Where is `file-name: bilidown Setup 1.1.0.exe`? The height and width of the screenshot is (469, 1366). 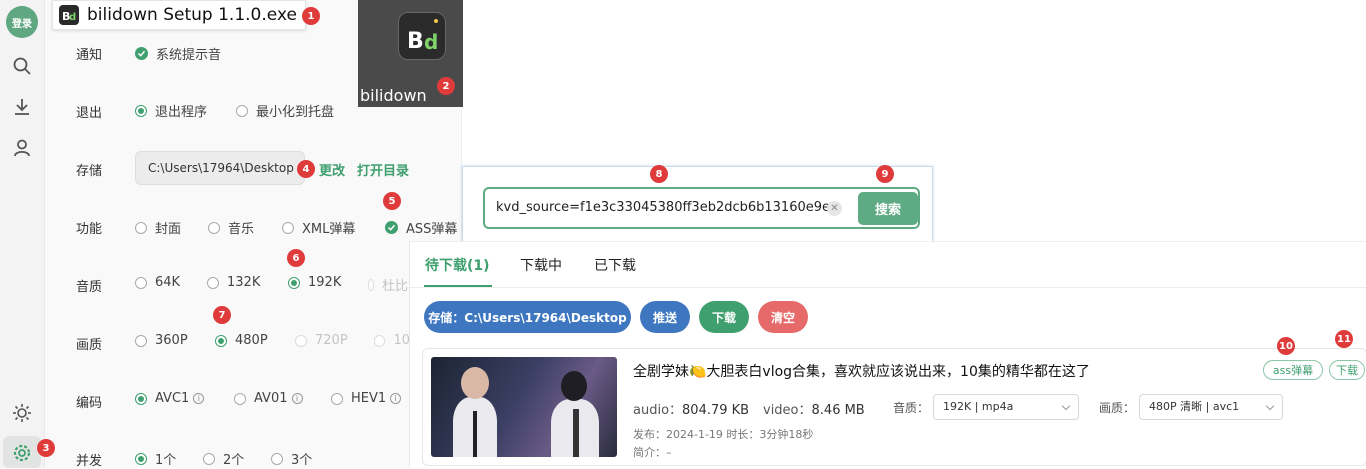
file-name: bilidown Setup 1.1.0.exe is located at coordinates (192, 15).